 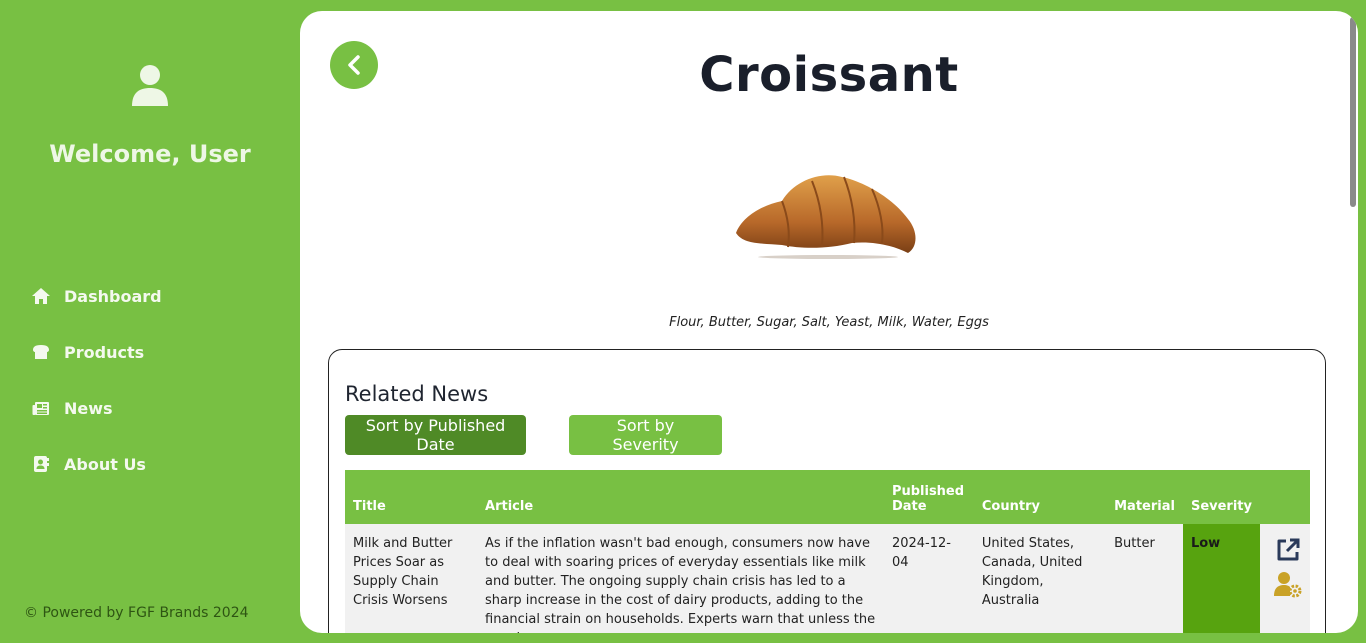 What do you see at coordinates (113, 296) in the screenshot?
I see `sidebar-item-label: Dashboard` at bounding box center [113, 296].